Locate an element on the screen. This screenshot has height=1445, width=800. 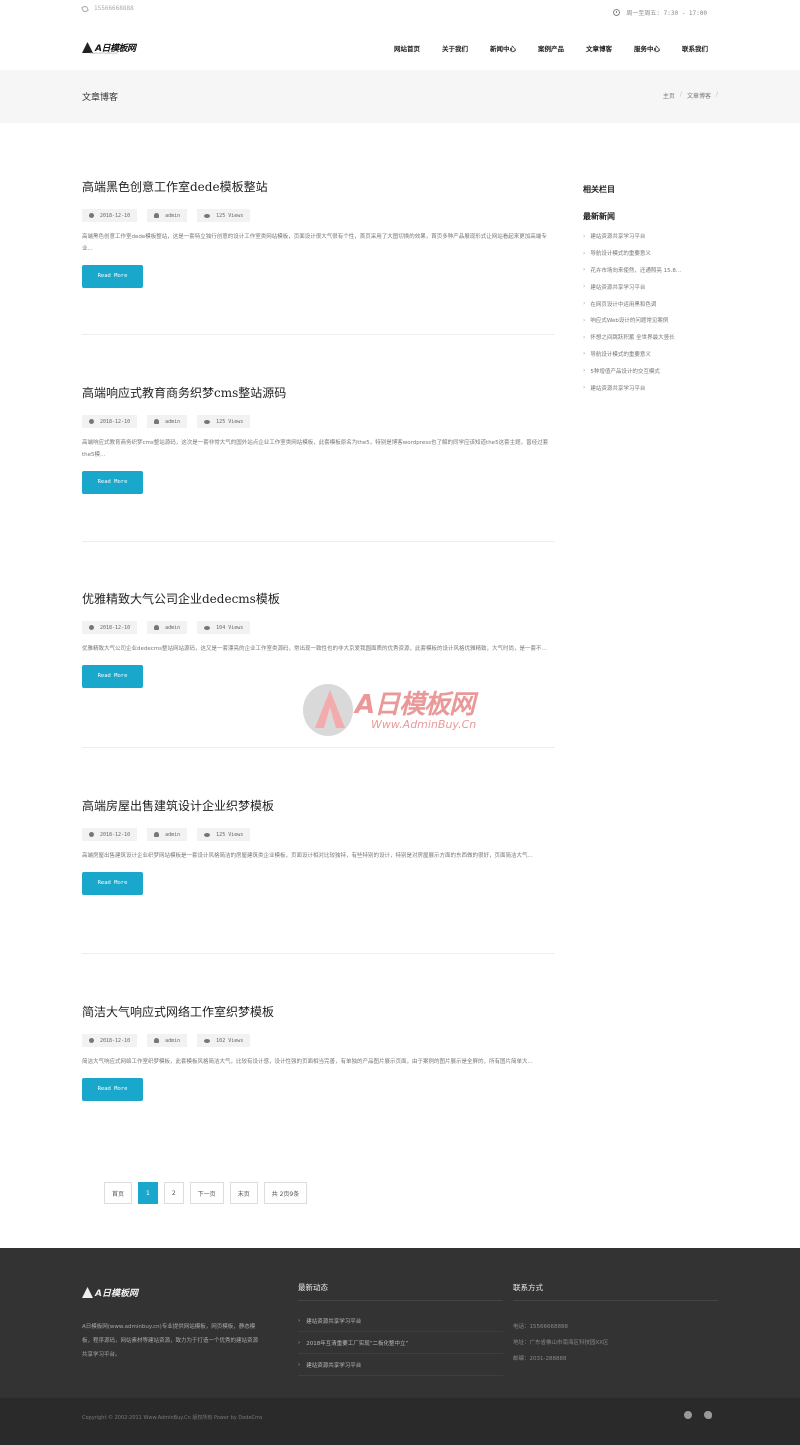
weibo-icon is located at coordinates (708, 1415).